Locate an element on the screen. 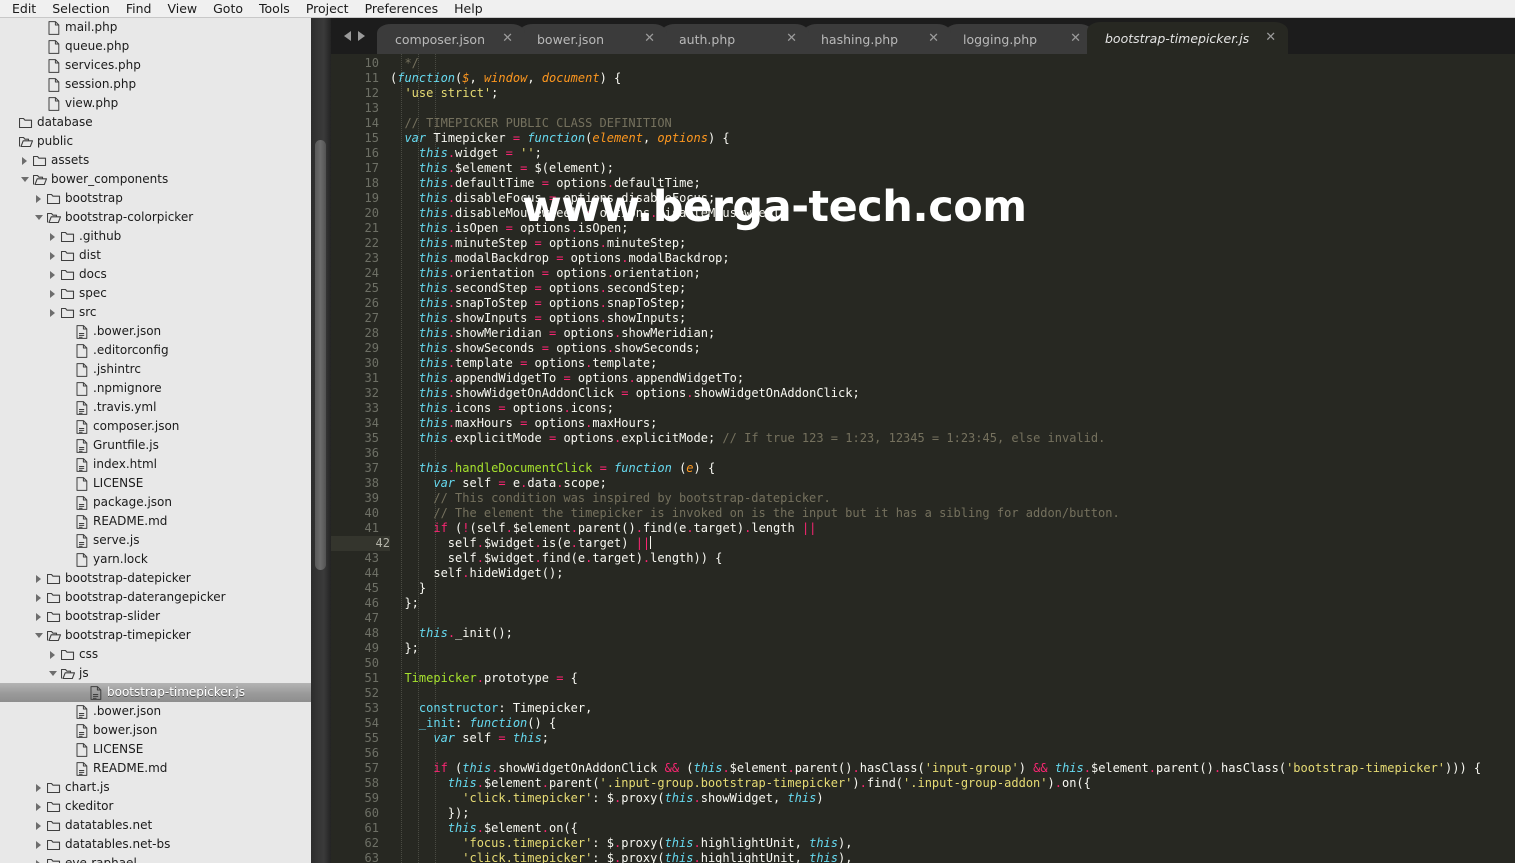 The image size is (1515, 863). menu-item-preferences: Preferences is located at coordinates (402, 9).